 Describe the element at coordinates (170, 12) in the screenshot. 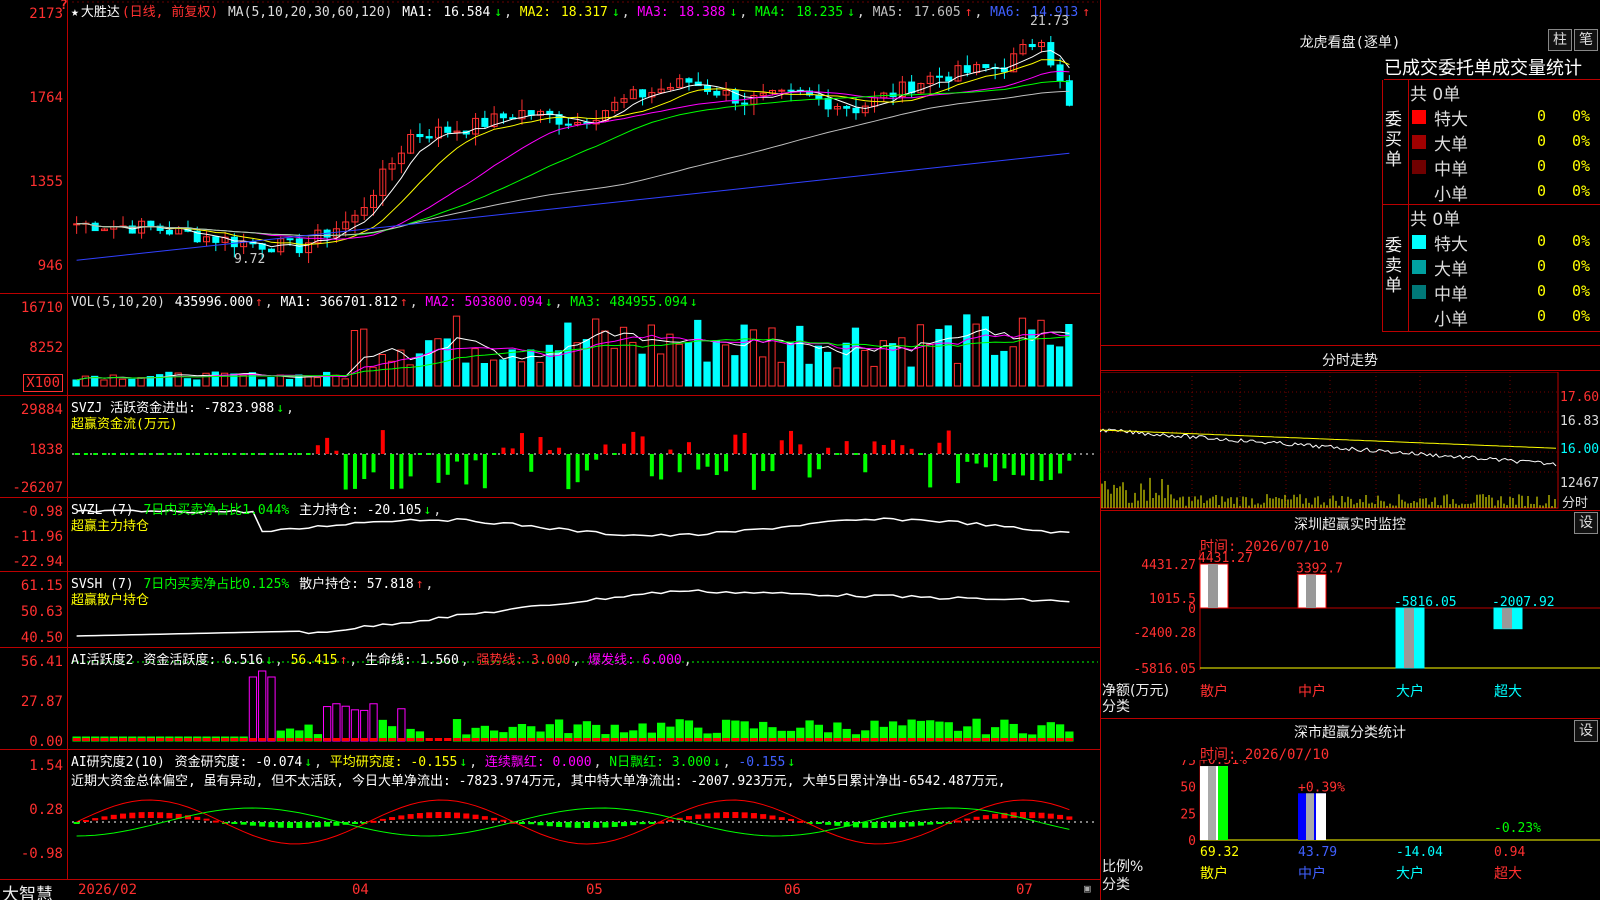

I see `period-label: (日线, 前复权)` at that location.